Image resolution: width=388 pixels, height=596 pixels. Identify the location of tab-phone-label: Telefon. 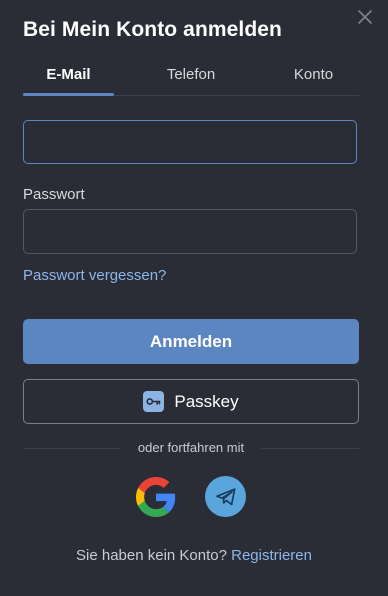
(191, 74).